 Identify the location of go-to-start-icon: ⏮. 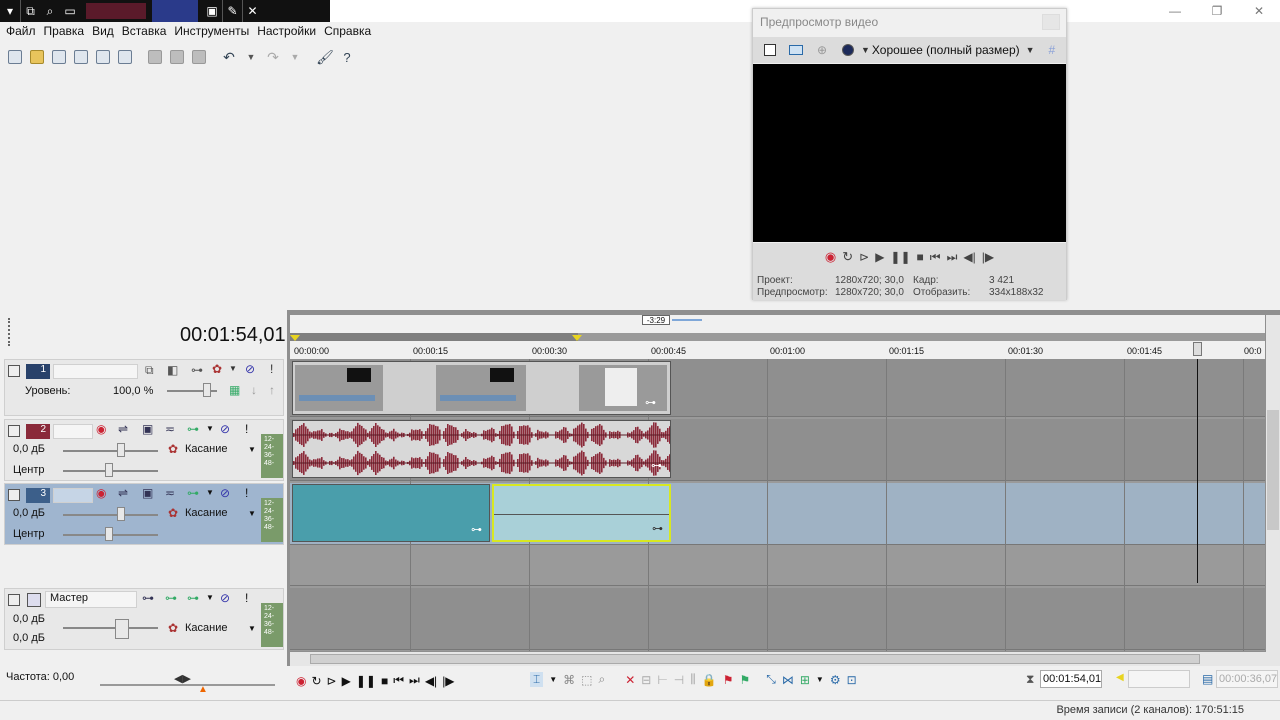
(398, 680).